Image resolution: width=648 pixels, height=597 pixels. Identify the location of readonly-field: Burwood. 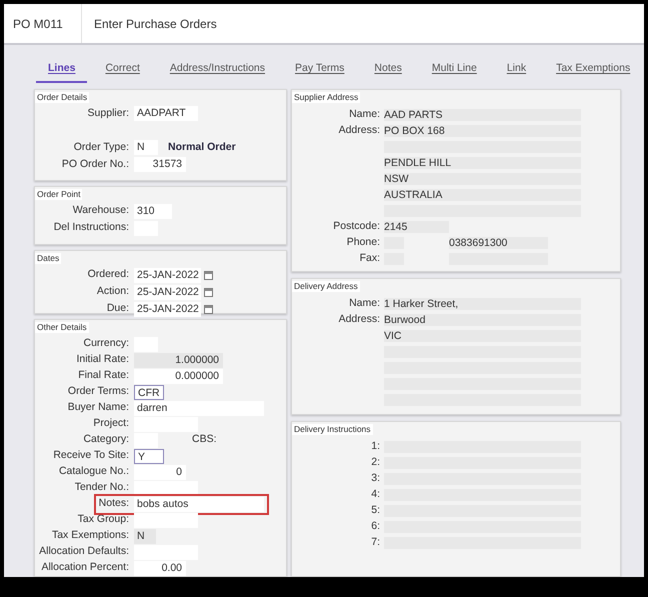
(482, 320).